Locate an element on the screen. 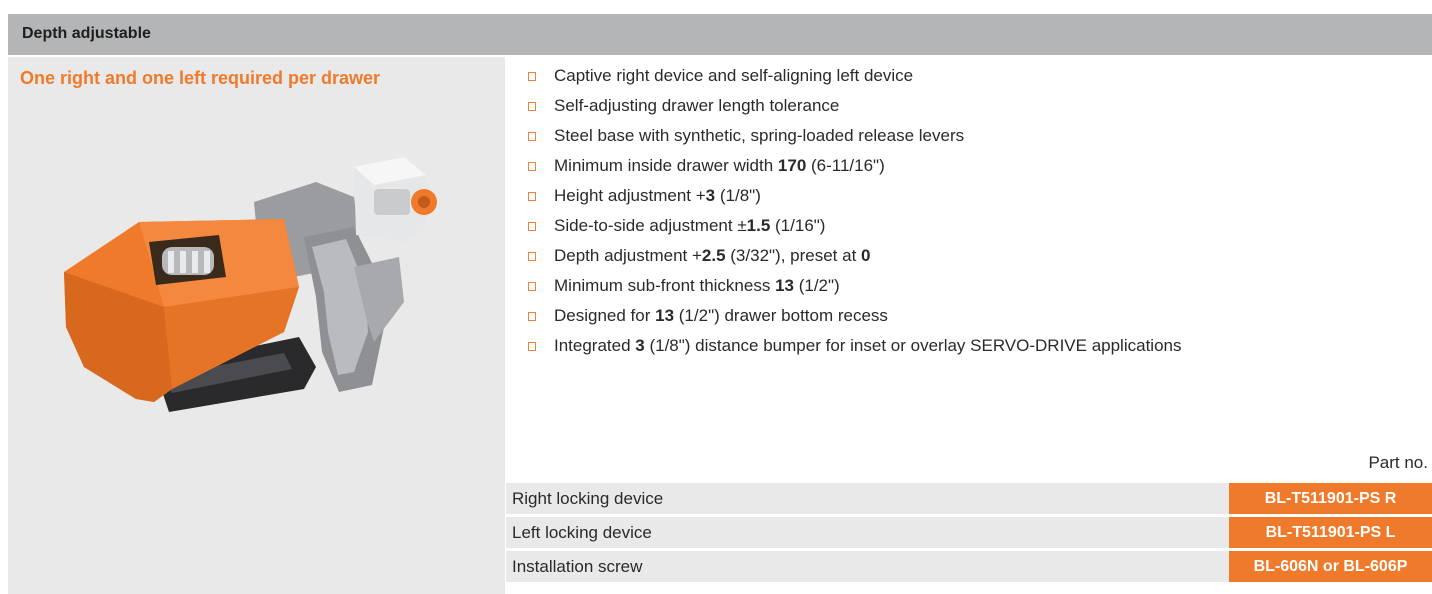  feature-text-run: (1/8") is located at coordinates (738, 195).